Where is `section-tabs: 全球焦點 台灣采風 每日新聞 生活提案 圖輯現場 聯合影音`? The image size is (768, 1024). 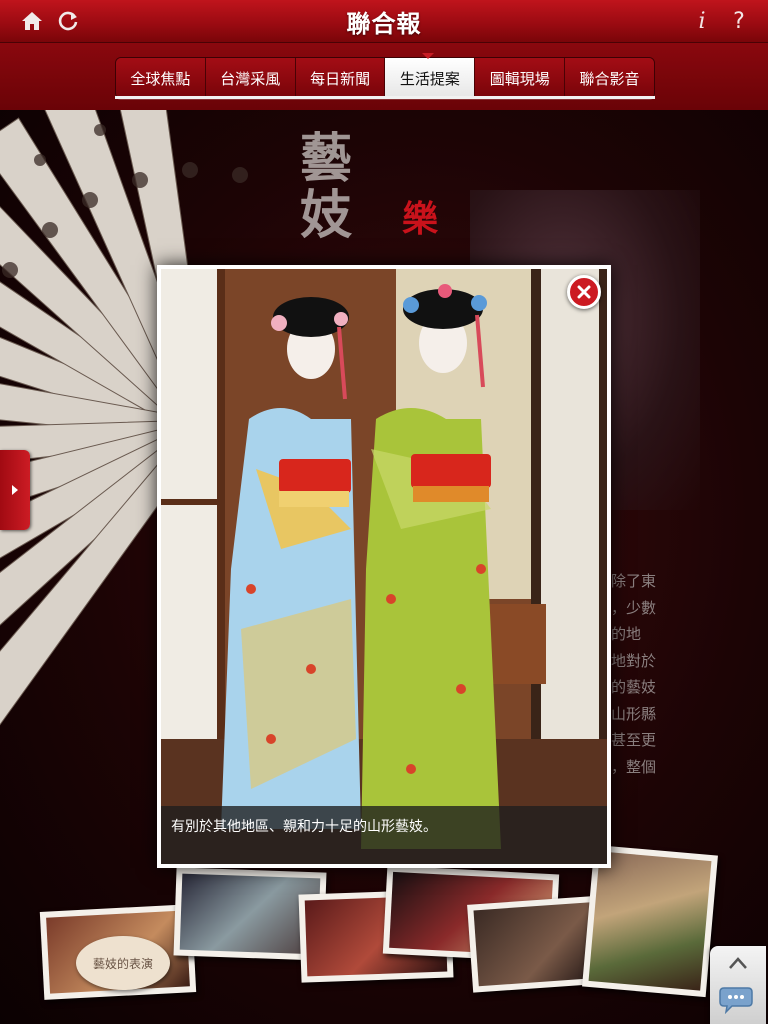 section-tabs: 全球焦點 台灣采風 每日新聞 生活提案 圖輯現場 聯合影音 is located at coordinates (385, 78).